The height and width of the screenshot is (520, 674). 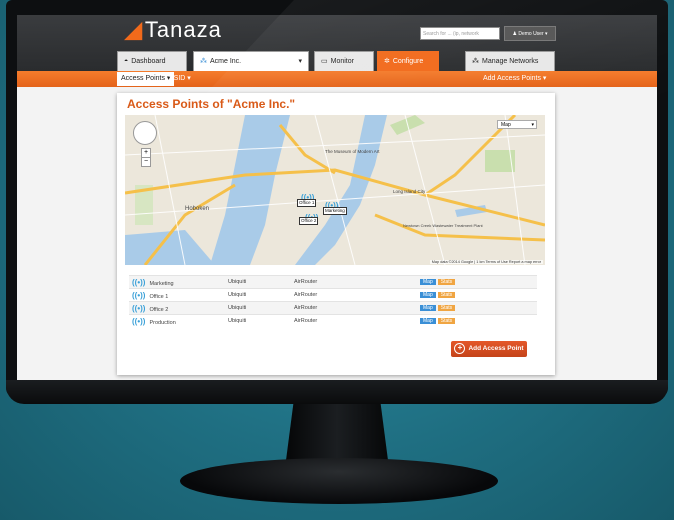 I want to click on tab-dashboard: ◓ Dashboard, so click(x=152, y=61).